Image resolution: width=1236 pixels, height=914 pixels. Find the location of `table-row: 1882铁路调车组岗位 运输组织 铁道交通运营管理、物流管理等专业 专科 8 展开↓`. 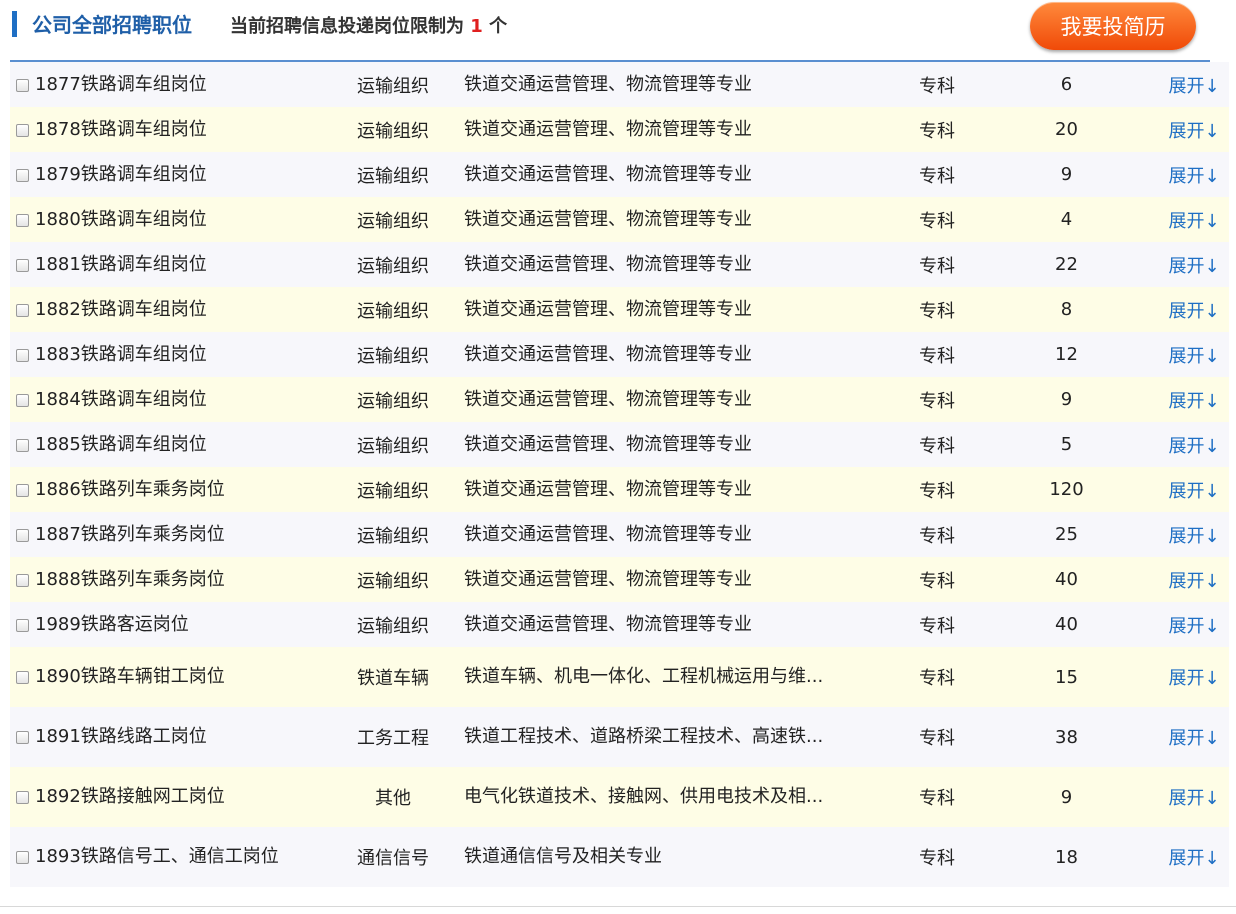

table-row: 1882铁路调车组岗位 运输组织 铁道交通运营管理、物流管理等专业 专科 8 展开↓ is located at coordinates (619, 309).